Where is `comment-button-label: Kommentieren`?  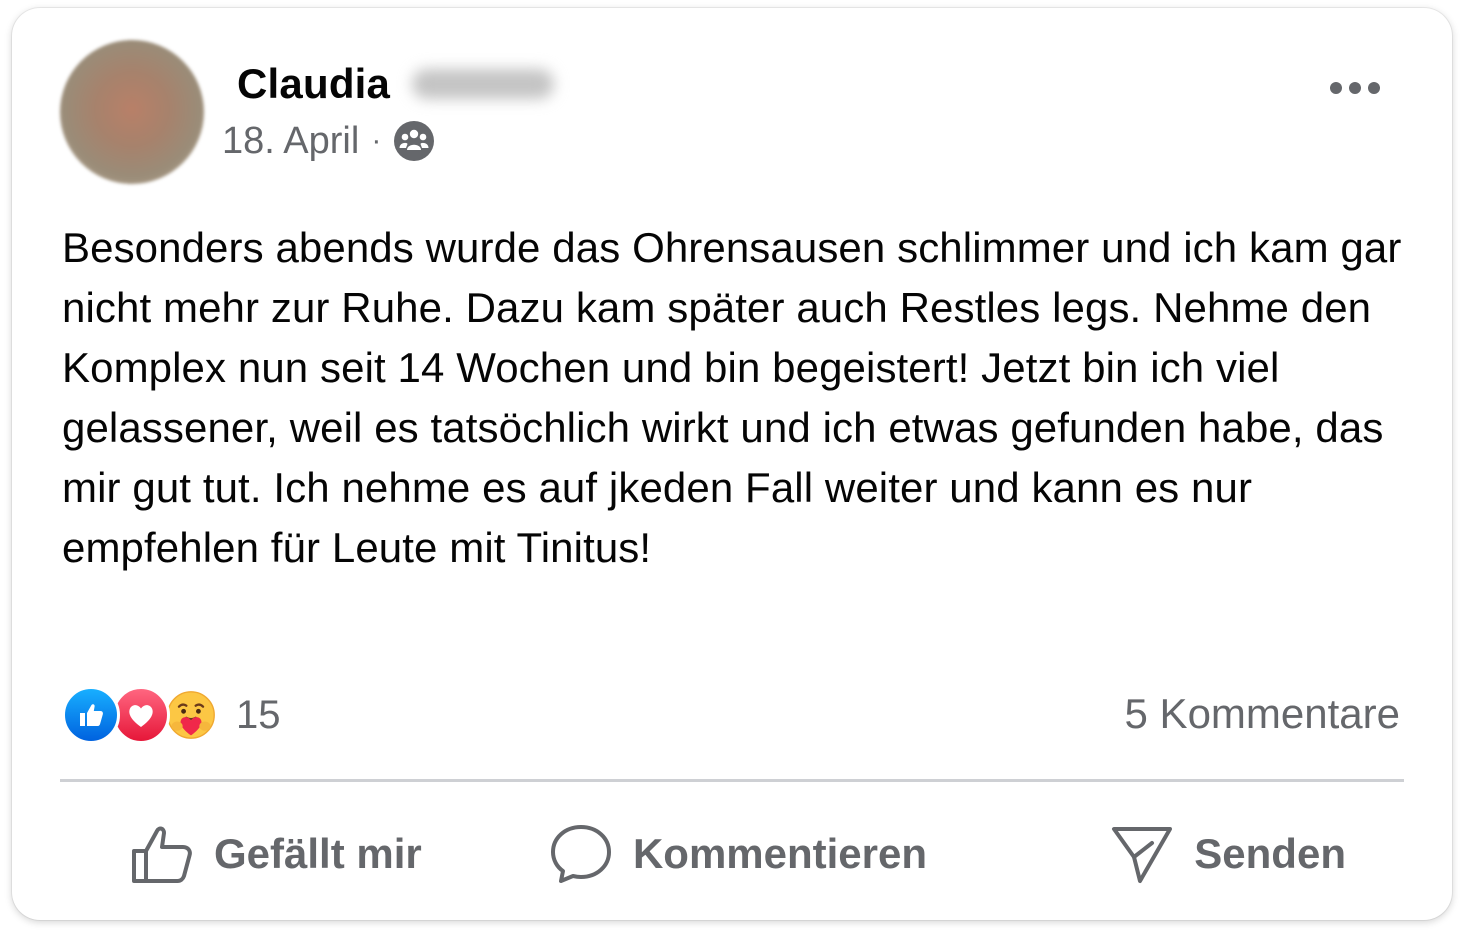
comment-button-label: Kommentieren is located at coordinates (780, 853).